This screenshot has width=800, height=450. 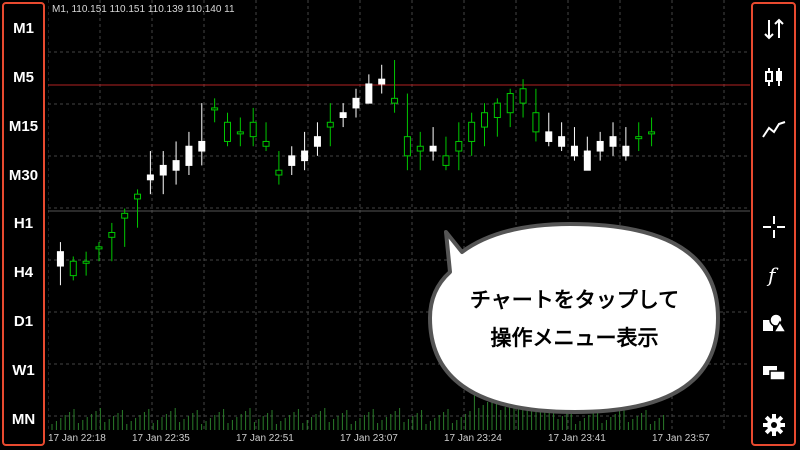 What do you see at coordinates (577, 438) in the screenshot?
I see `time-label: 17 Jan 23:41` at bounding box center [577, 438].